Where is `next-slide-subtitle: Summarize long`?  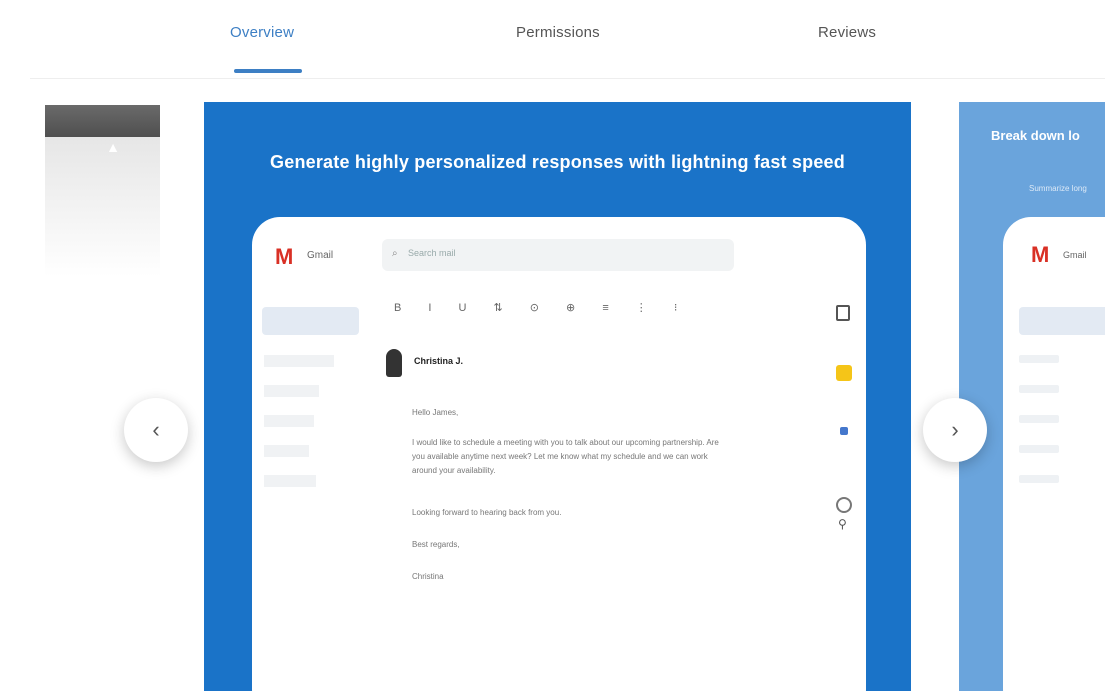 next-slide-subtitle: Summarize long is located at coordinates (1058, 188).